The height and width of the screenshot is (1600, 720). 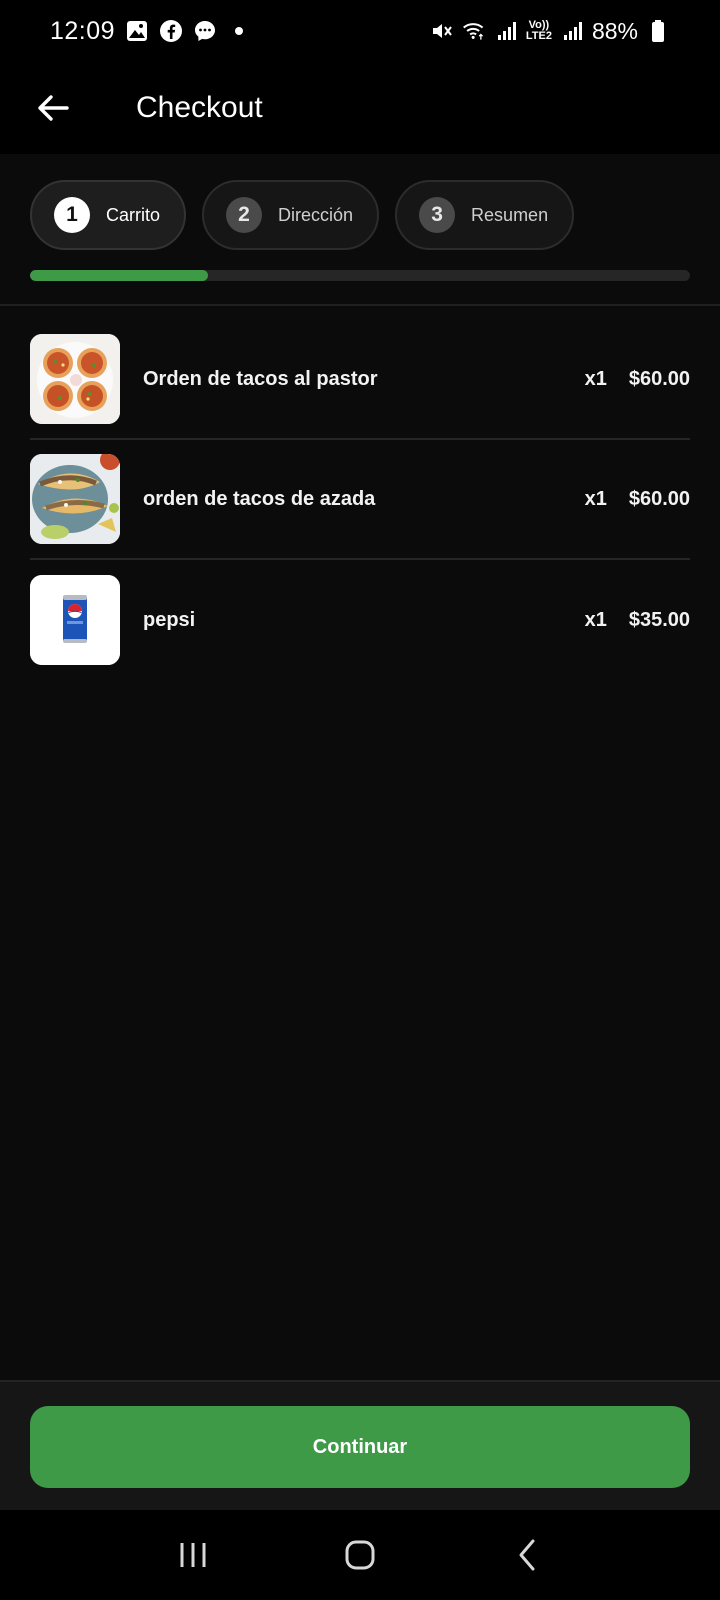 I want to click on battery-percent: 88%, so click(x=614, y=30).